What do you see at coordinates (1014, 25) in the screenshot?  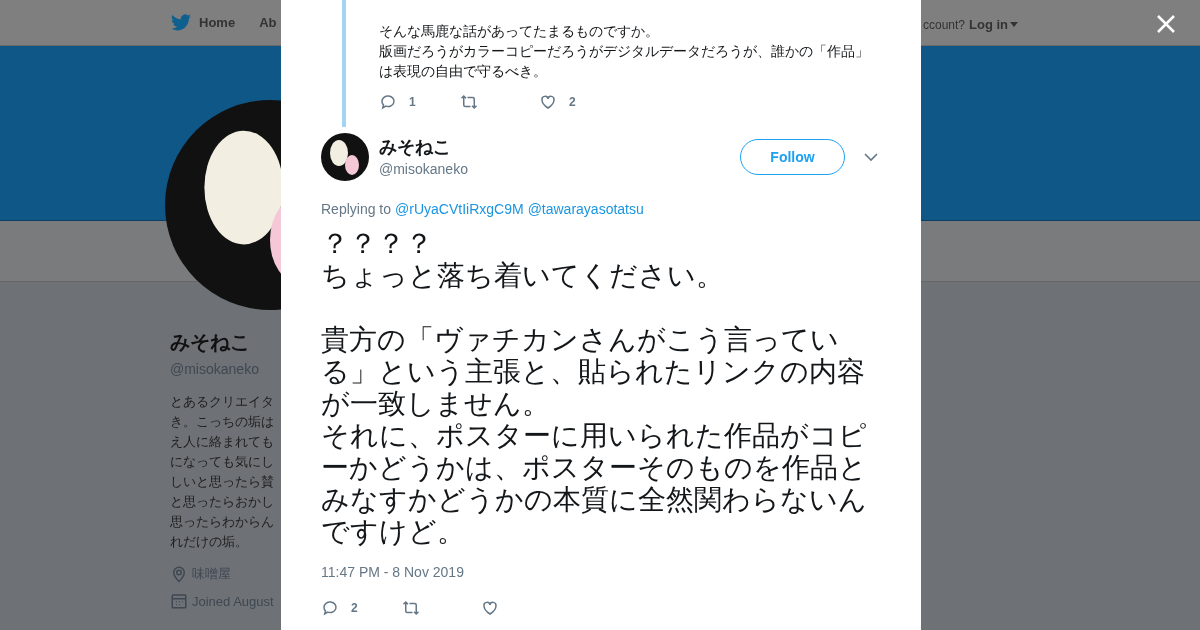 I see `caret-icon` at bounding box center [1014, 25].